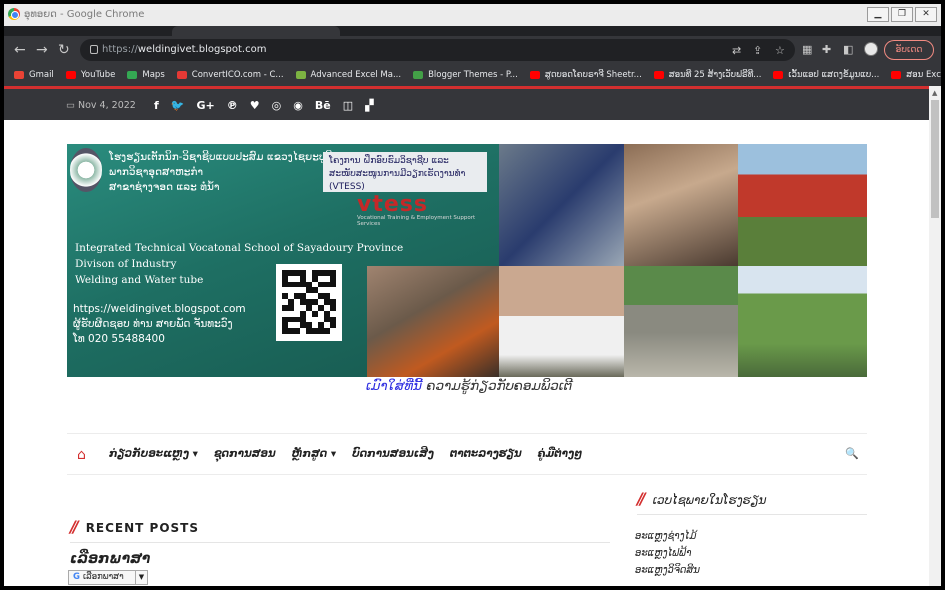  I want to click on bookmark-label: Gmail, so click(41, 75).